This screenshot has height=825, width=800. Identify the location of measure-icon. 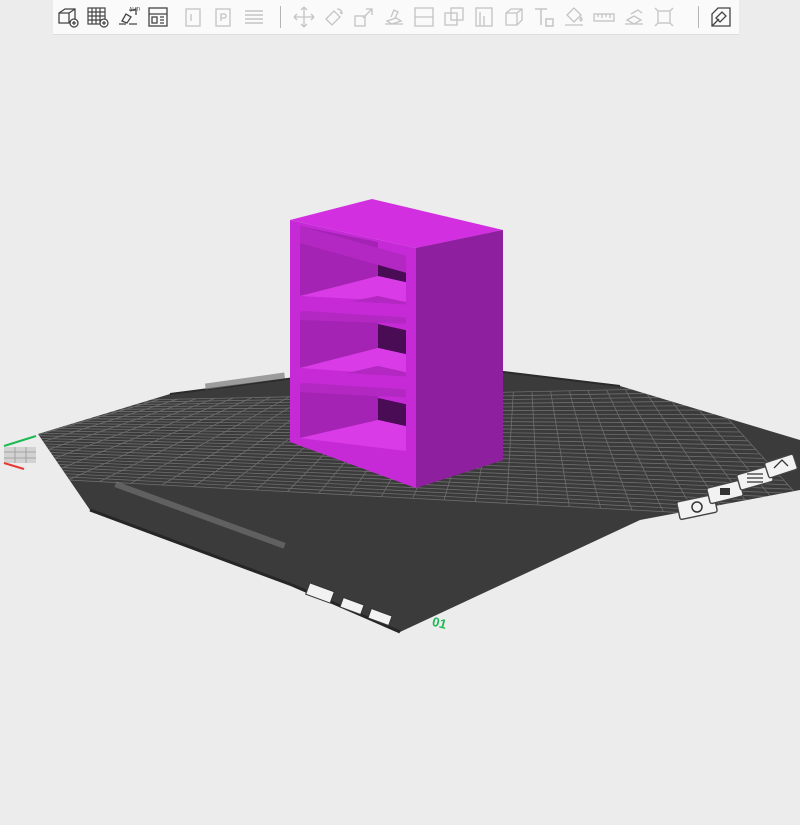
(604, 17).